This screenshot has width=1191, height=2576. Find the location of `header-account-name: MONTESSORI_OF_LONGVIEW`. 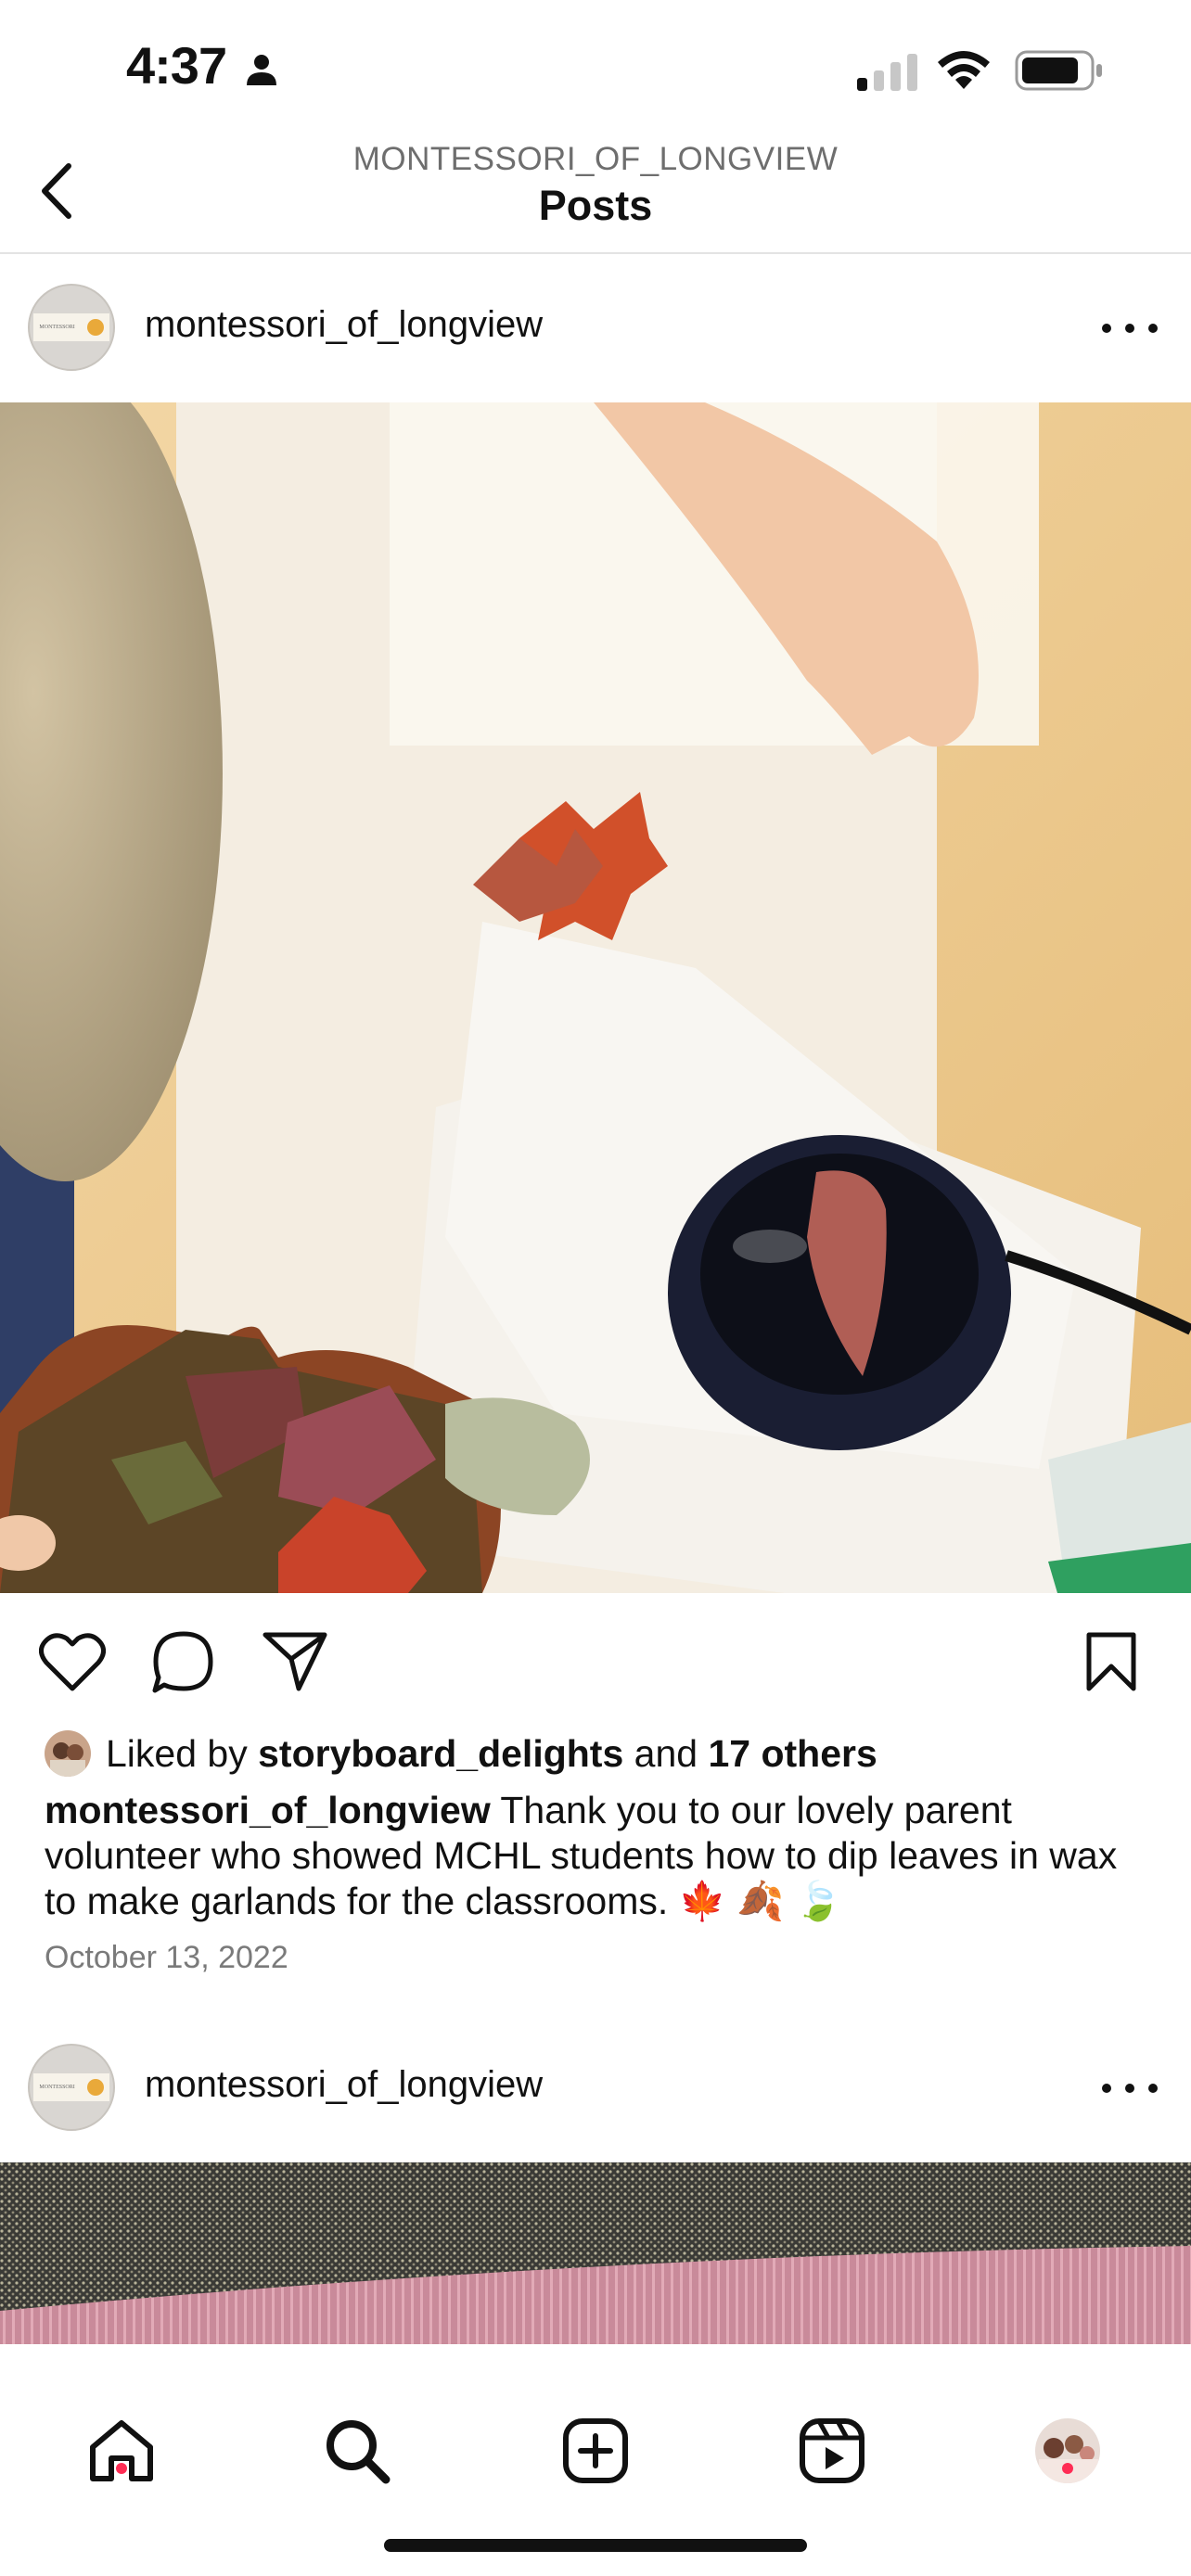

header-account-name: MONTESSORI_OF_LONGVIEW is located at coordinates (595, 159).